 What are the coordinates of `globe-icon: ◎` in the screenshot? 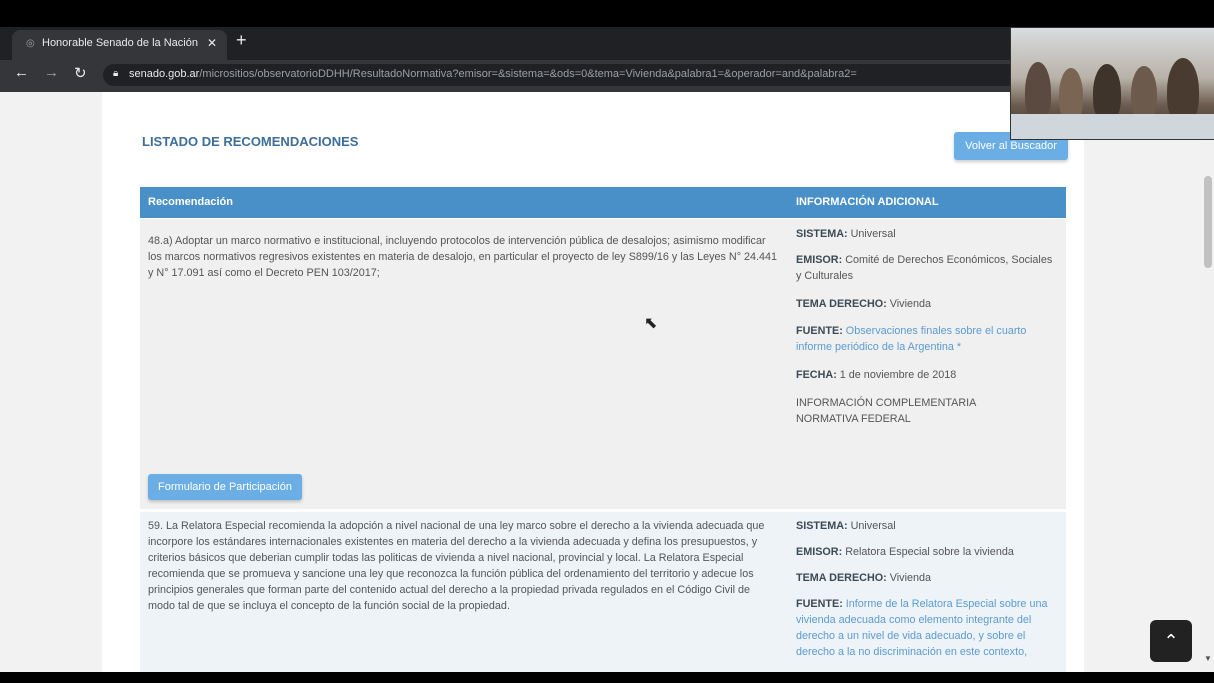 It's located at (30, 43).